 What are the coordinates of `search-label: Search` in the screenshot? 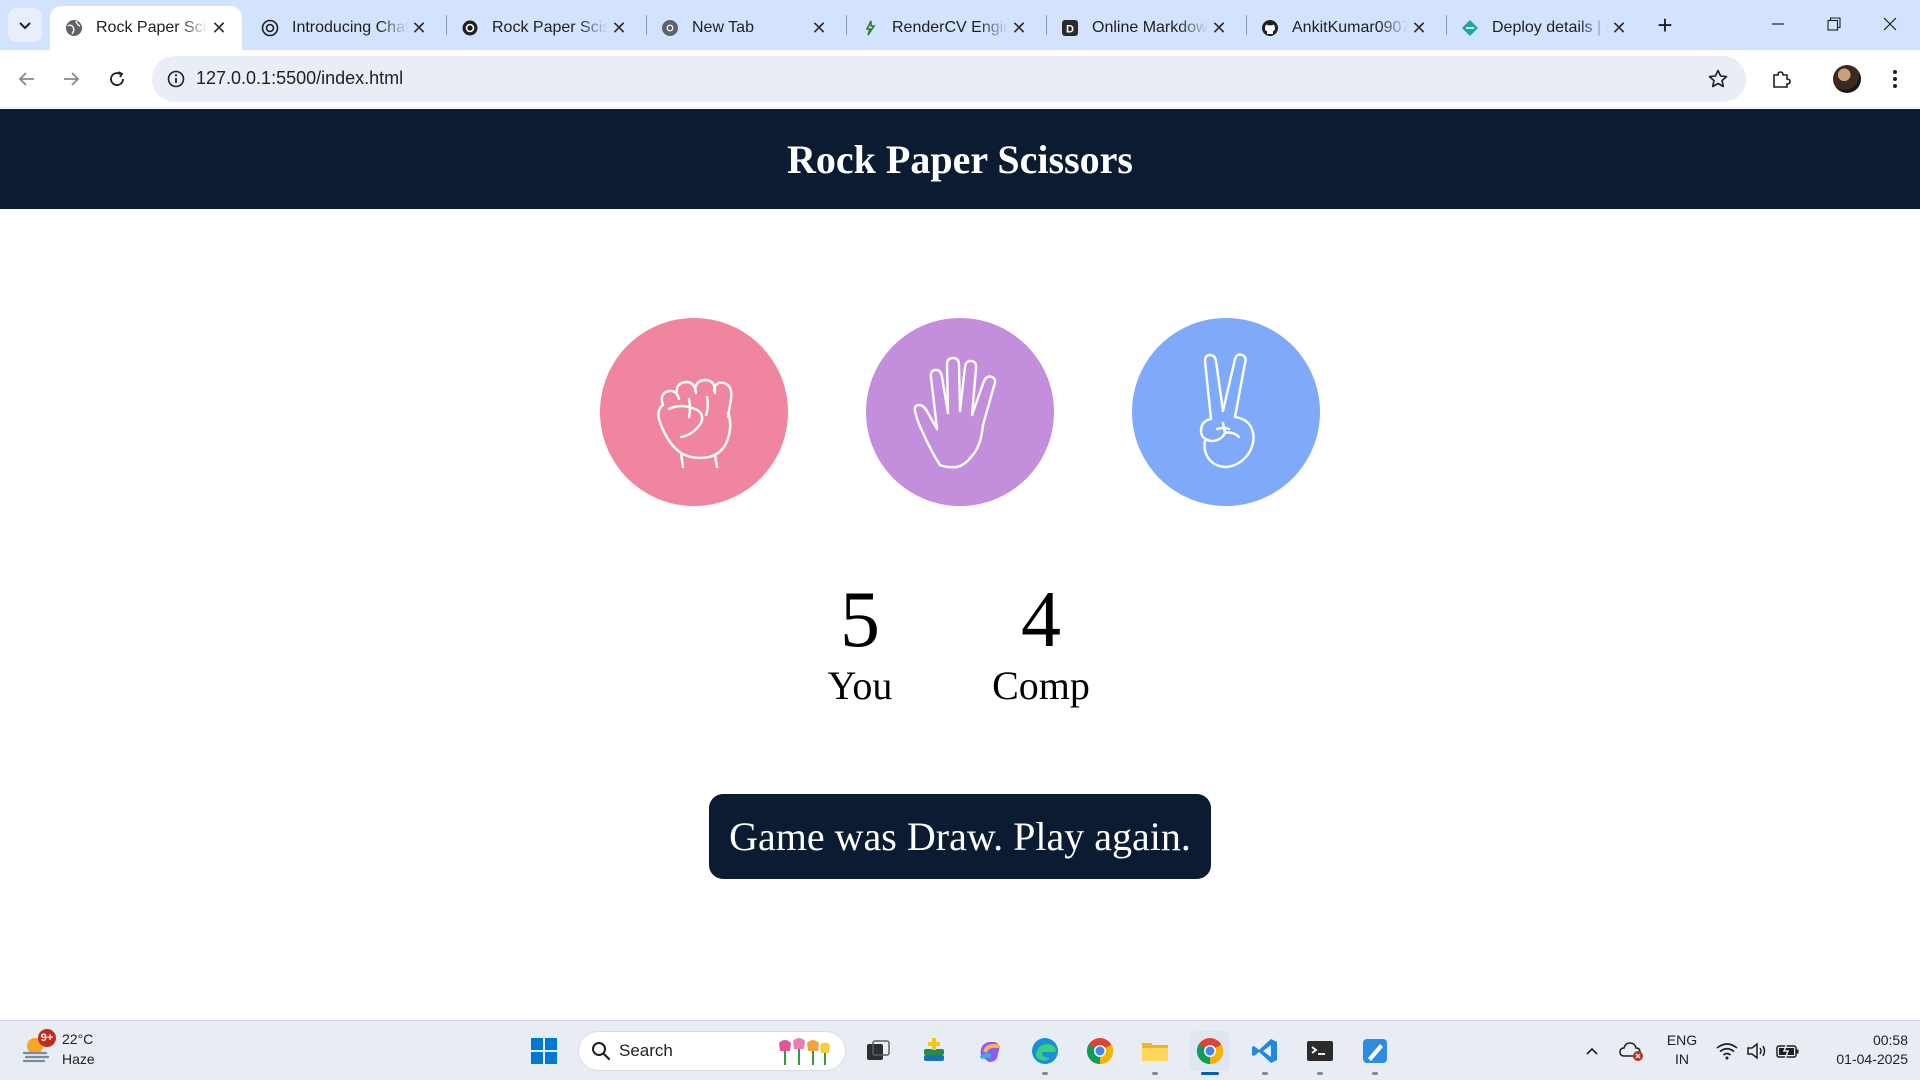 It's located at (646, 1050).